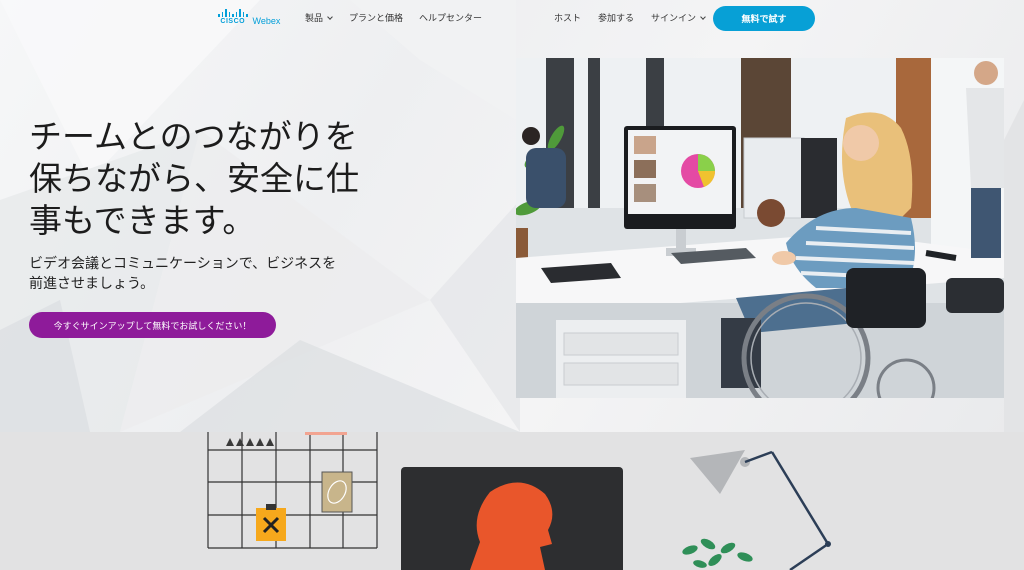 The height and width of the screenshot is (570, 1024). Describe the element at coordinates (314, 19) in the screenshot. I see `nav-products-label: 製品` at that location.